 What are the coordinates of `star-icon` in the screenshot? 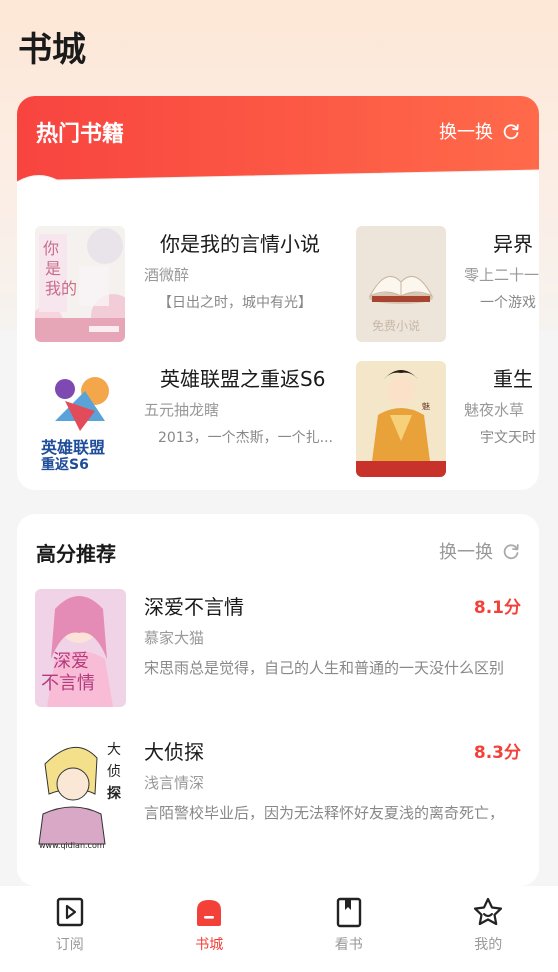 It's located at (488, 911).